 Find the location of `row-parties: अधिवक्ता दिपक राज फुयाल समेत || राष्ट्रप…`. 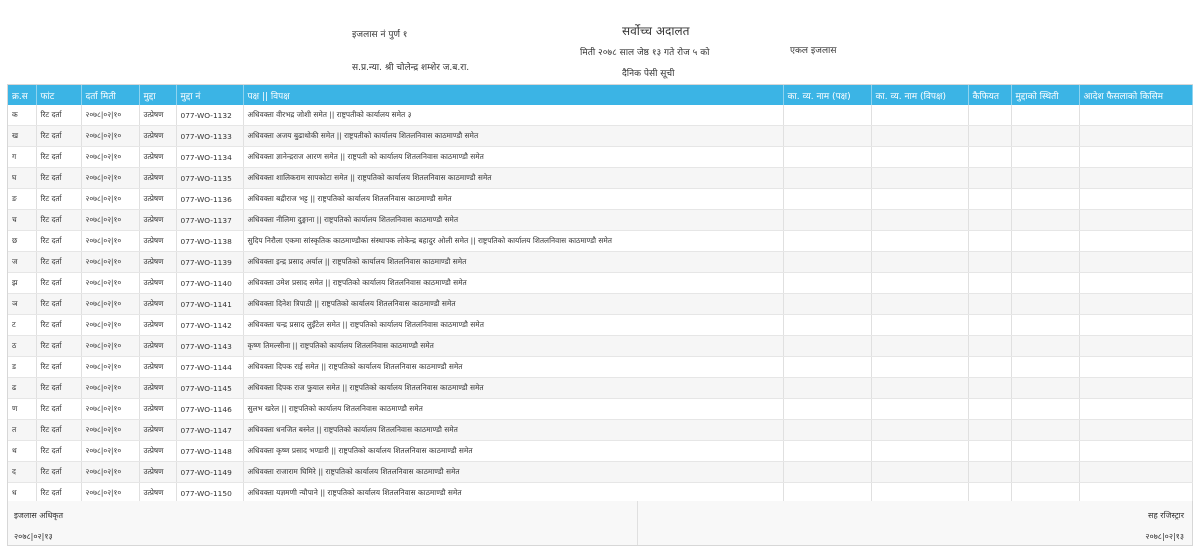

row-parties: अधिवक्ता दिपक राज फुयाल समेत || राष्ट्रप… is located at coordinates (513, 388).